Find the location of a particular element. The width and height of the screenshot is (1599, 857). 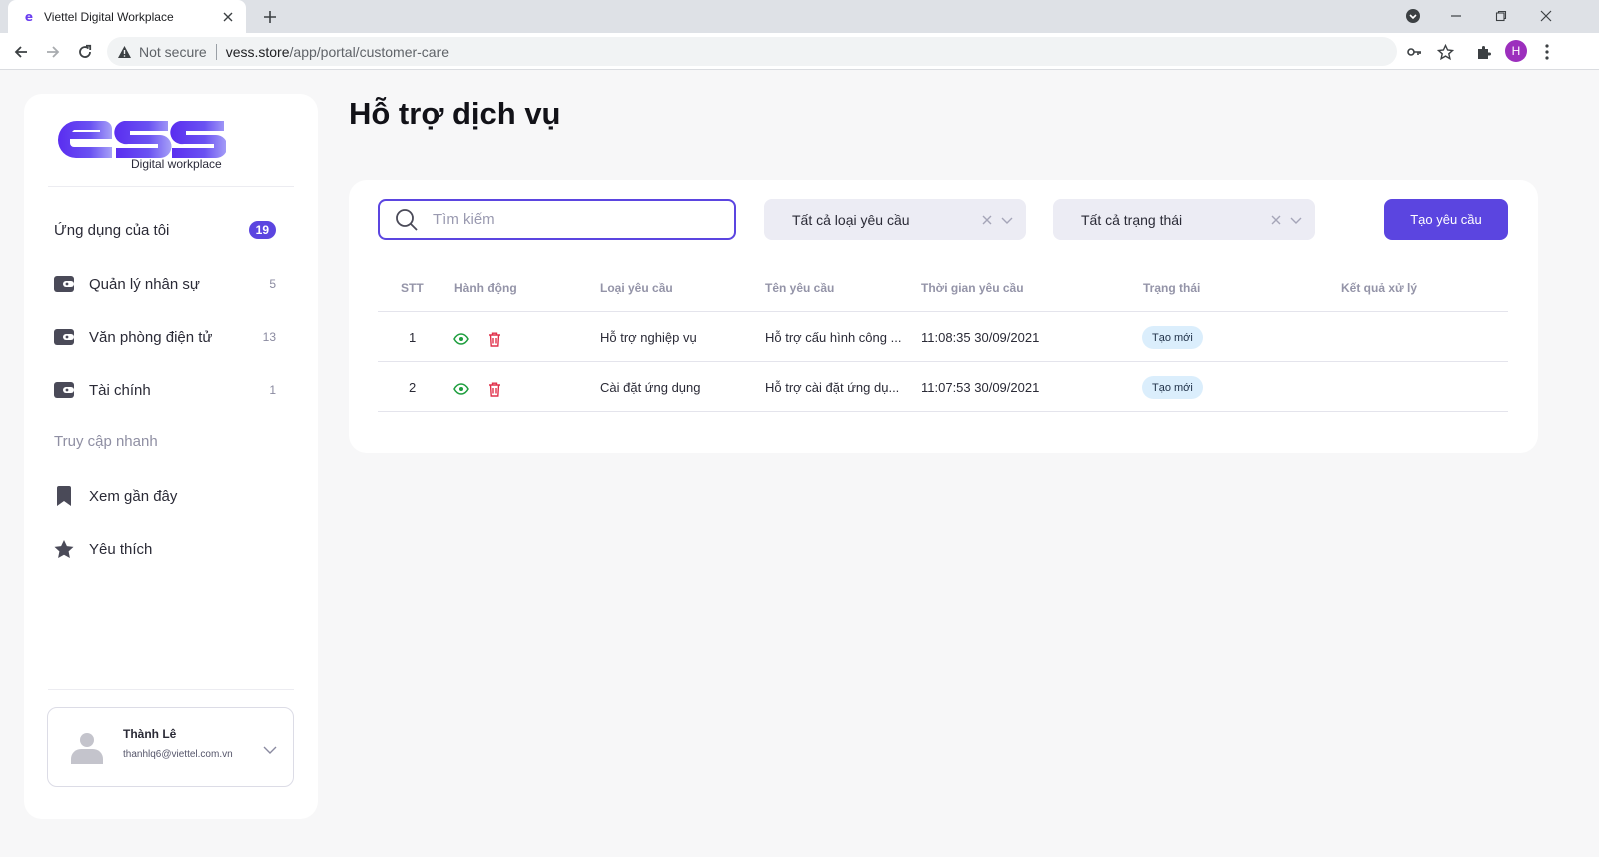

bookmark-star-icon is located at coordinates (1445, 52).